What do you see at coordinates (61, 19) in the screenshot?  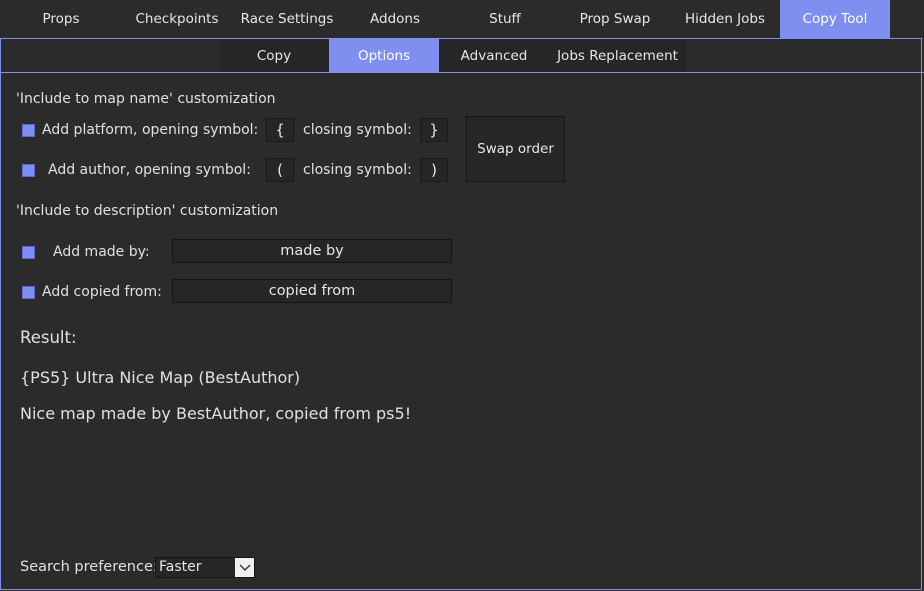 I see `tab-props: Props` at bounding box center [61, 19].